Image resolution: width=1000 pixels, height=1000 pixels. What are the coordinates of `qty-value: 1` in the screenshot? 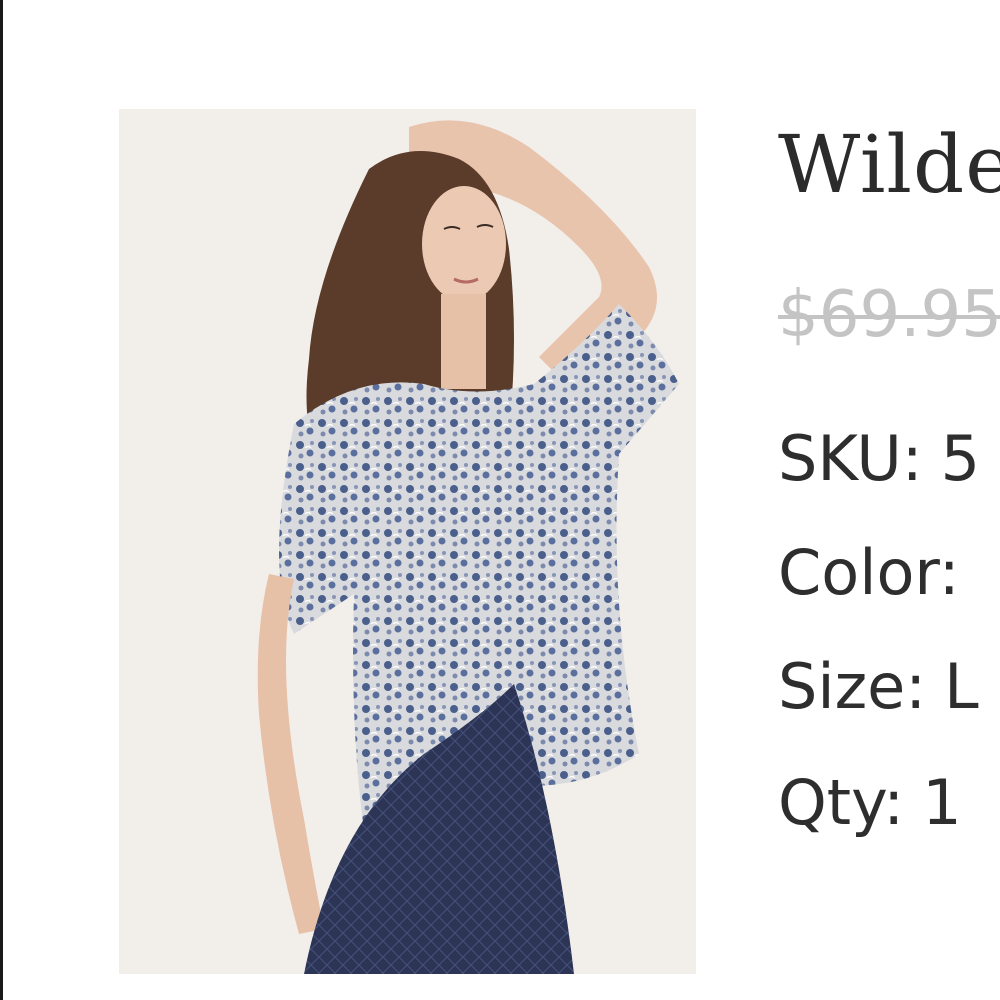 It's located at (942, 802).